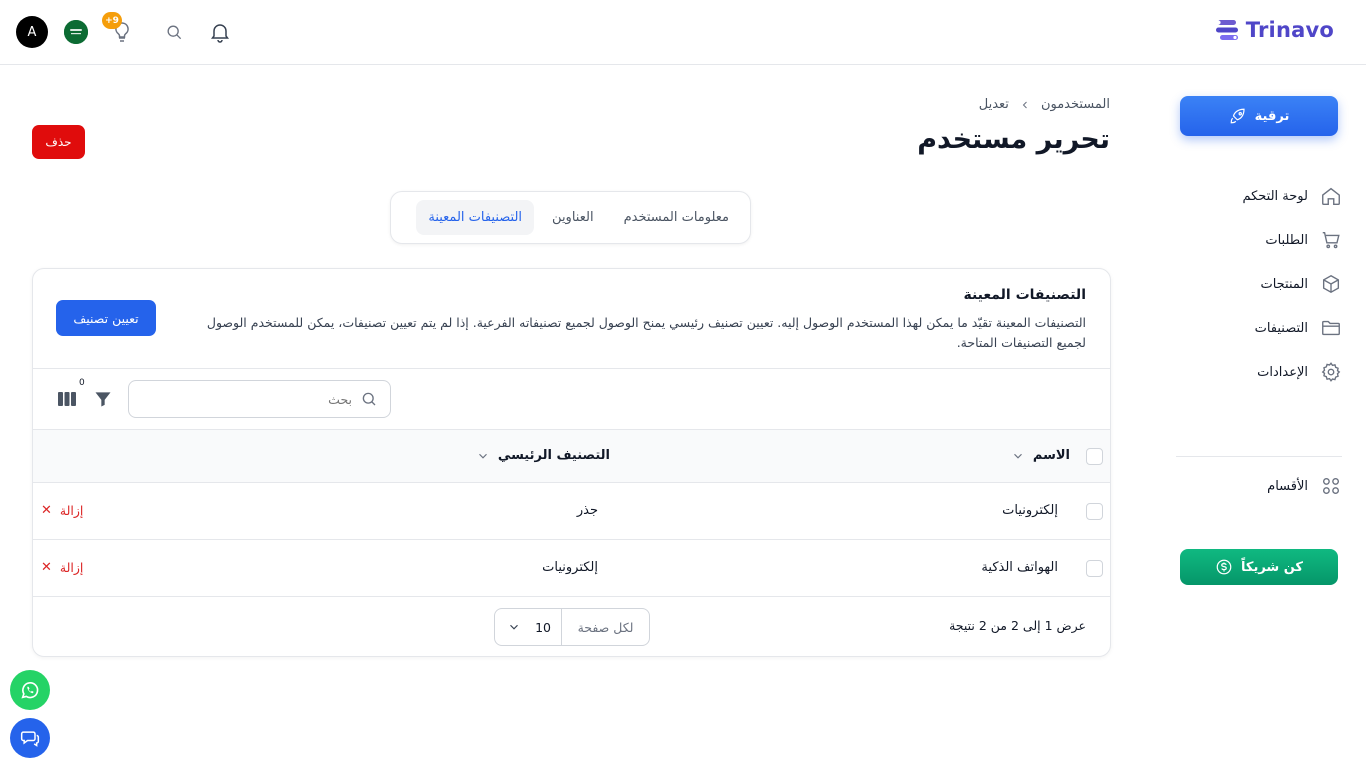 The image size is (1366, 768). I want to click on partner-label: كن شريكاً, so click(1272, 567).